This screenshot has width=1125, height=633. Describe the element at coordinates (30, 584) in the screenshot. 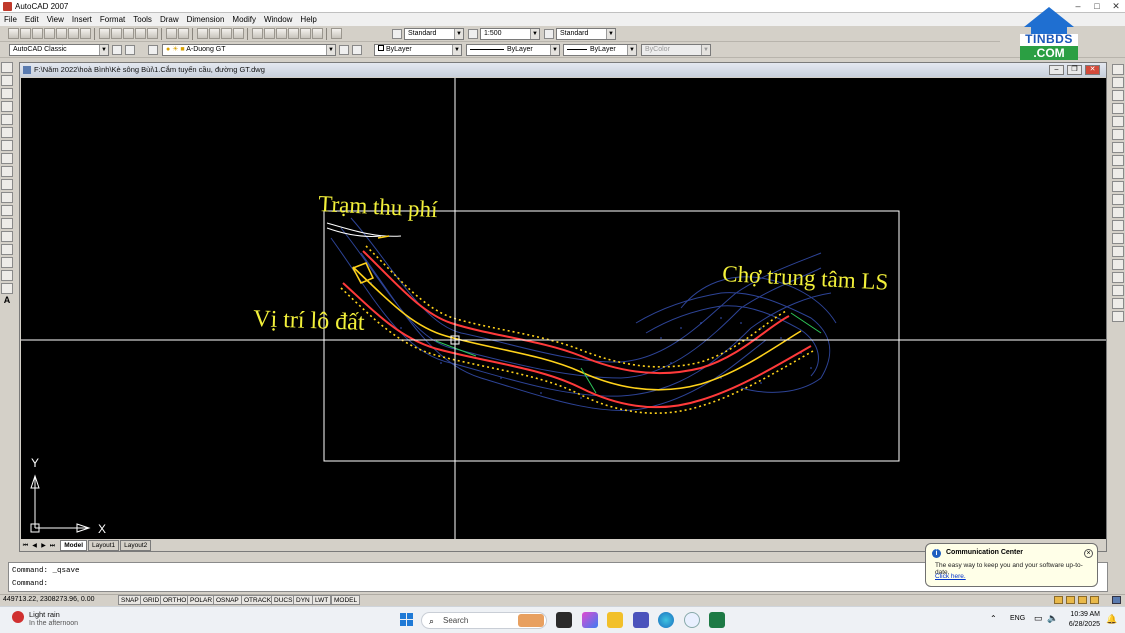

I see `command-prompt: Command:` at that location.